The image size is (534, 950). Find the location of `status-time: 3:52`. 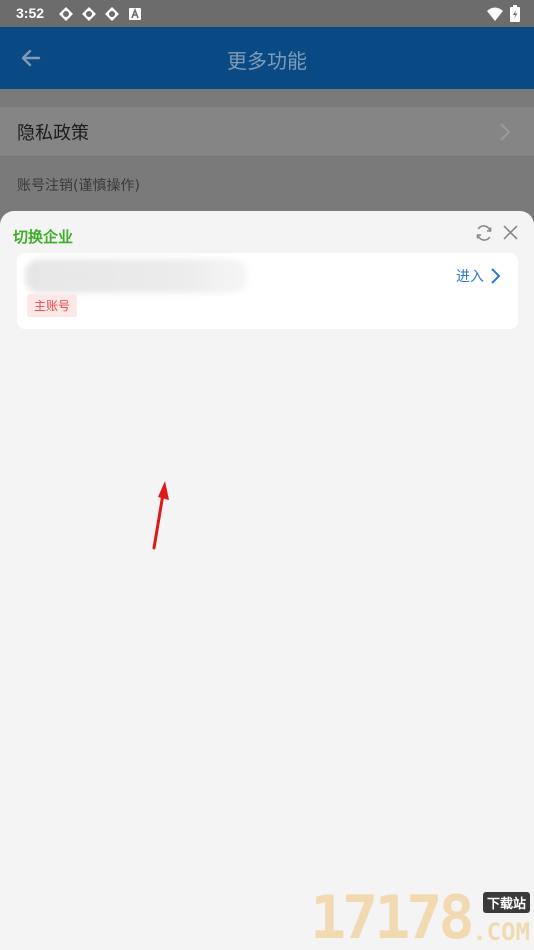

status-time: 3:52 is located at coordinates (30, 13).